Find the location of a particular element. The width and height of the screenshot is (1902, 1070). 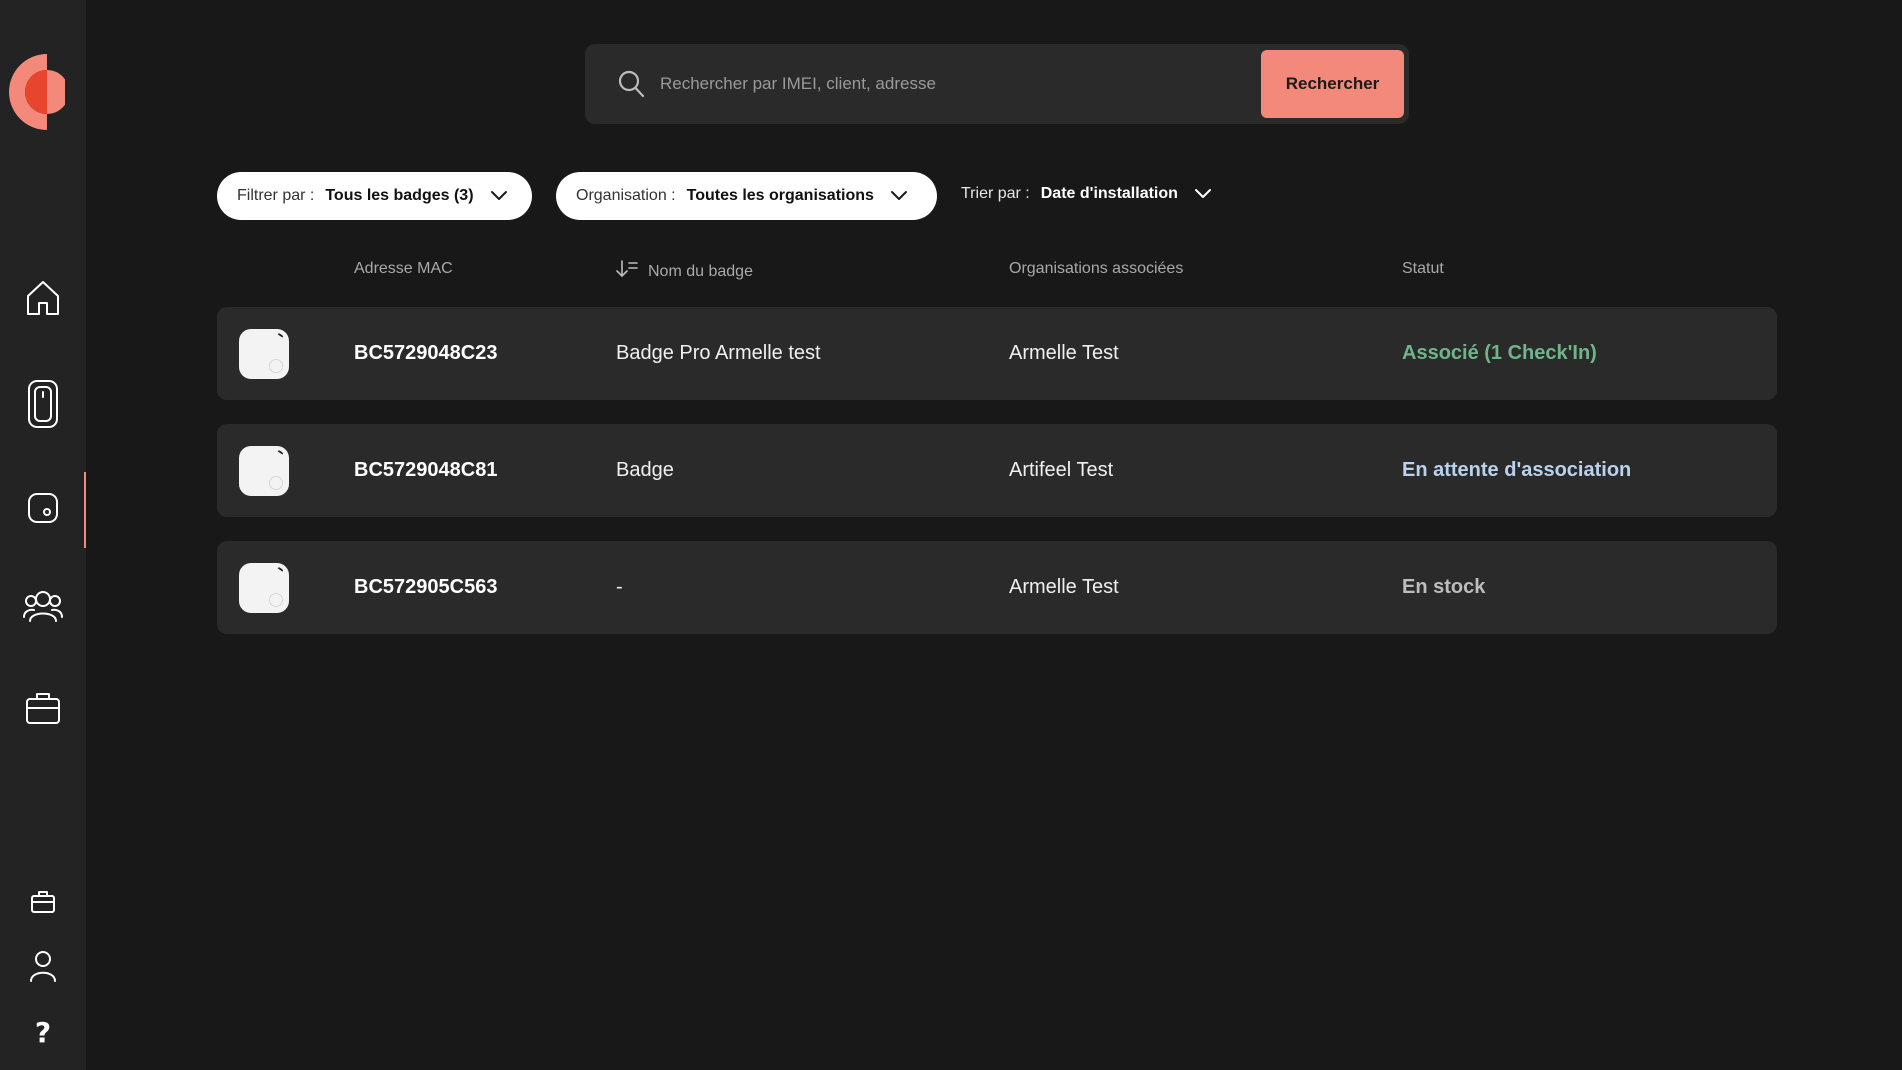

filter-dropdown: Filtrer par : Tous les badges (3) is located at coordinates (374, 196).